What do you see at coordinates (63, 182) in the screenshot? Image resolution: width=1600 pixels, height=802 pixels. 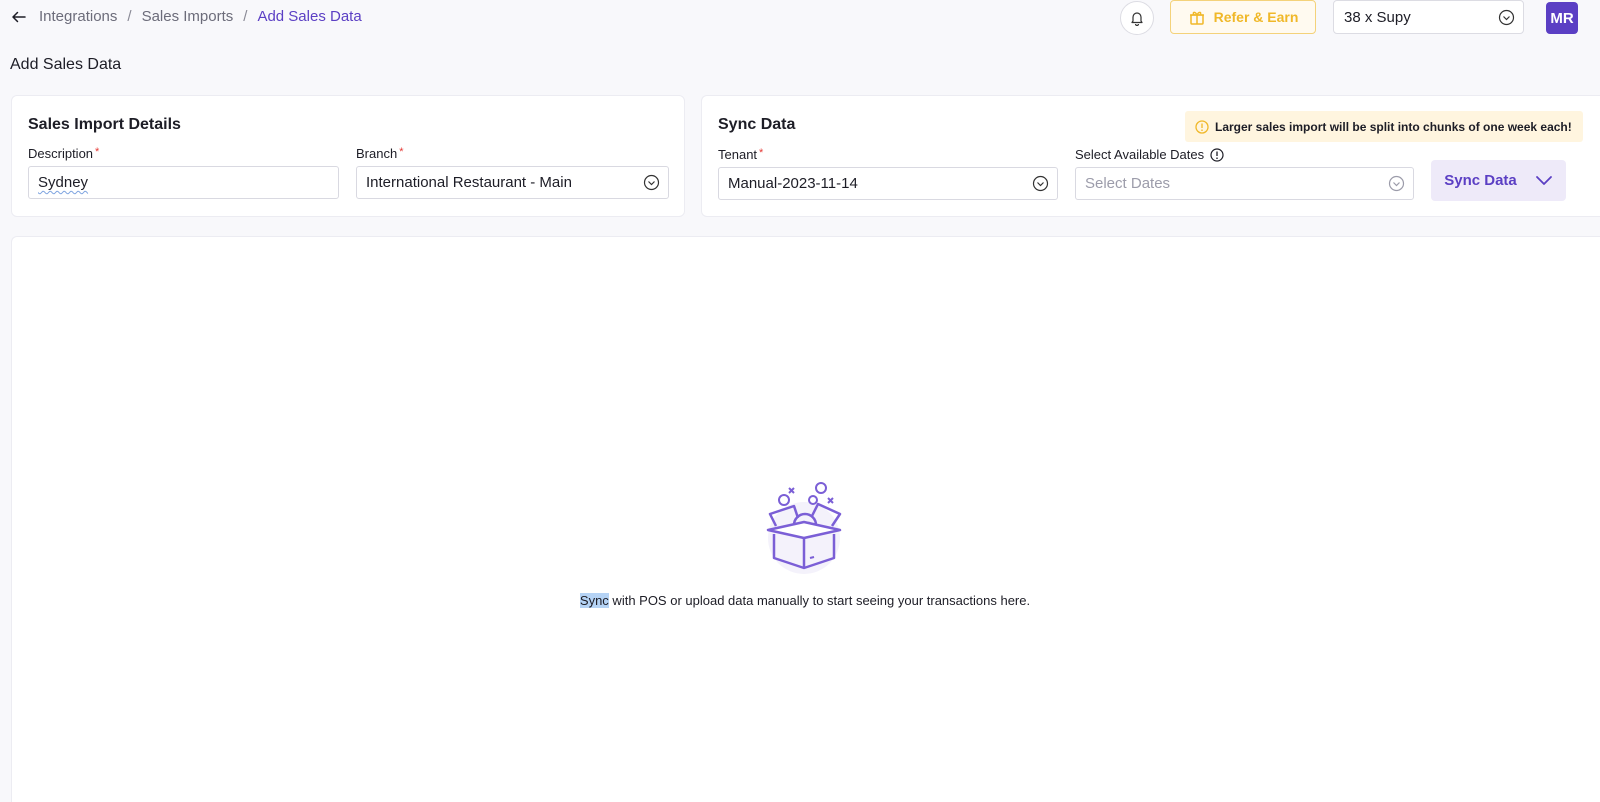 I see `description-value: Sydney` at bounding box center [63, 182].